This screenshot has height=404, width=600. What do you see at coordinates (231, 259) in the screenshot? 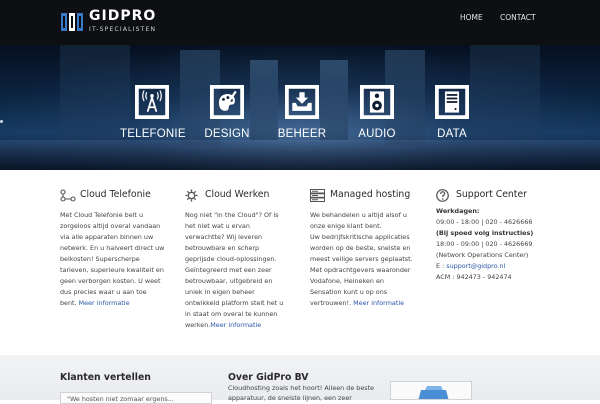
I see `text-line: geprijsde cloud-oplossingen.` at bounding box center [231, 259].